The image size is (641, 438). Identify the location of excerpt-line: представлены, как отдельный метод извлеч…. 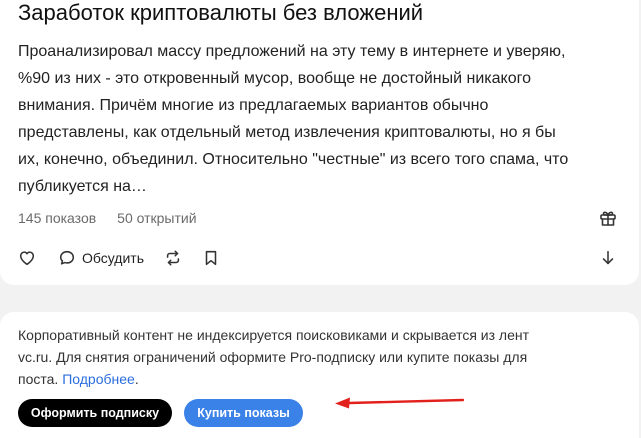
(287, 132).